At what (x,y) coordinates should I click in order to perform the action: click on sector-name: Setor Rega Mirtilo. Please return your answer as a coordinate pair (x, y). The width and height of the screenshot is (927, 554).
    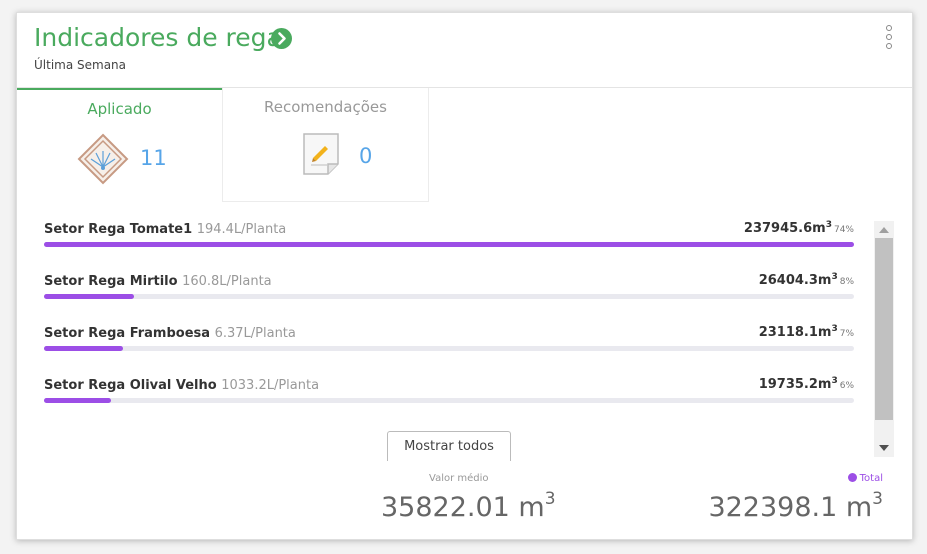
    Looking at the image, I should click on (111, 281).